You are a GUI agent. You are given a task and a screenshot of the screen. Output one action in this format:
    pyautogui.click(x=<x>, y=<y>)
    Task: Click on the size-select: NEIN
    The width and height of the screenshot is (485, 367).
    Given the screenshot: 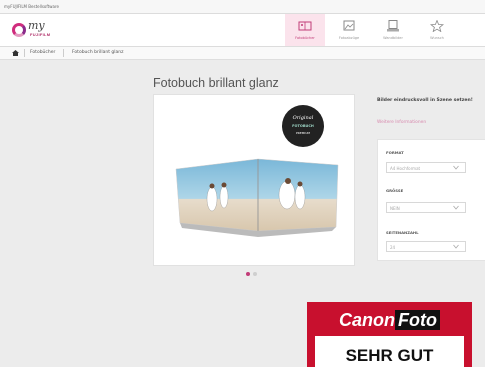 What is the action you would take?
    pyautogui.click(x=426, y=207)
    